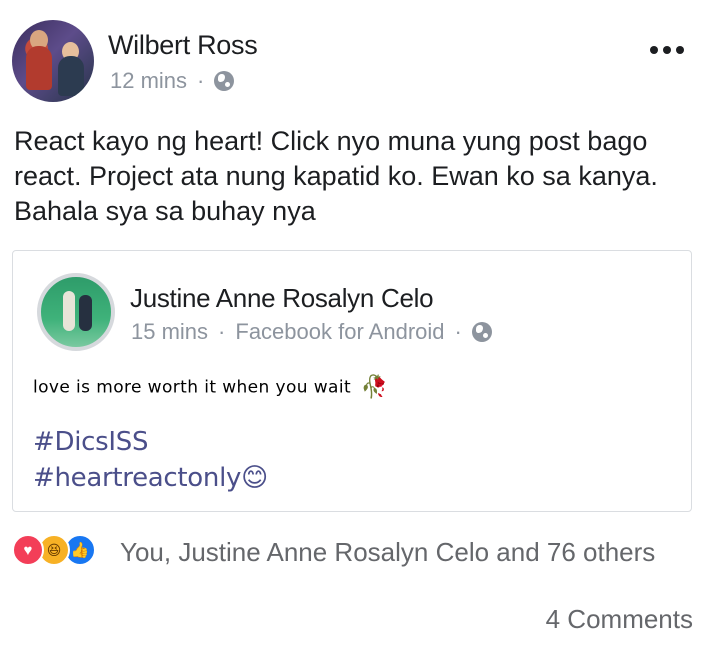 The image size is (713, 652). I want to click on shared-source: Facebook for Android, so click(340, 331).